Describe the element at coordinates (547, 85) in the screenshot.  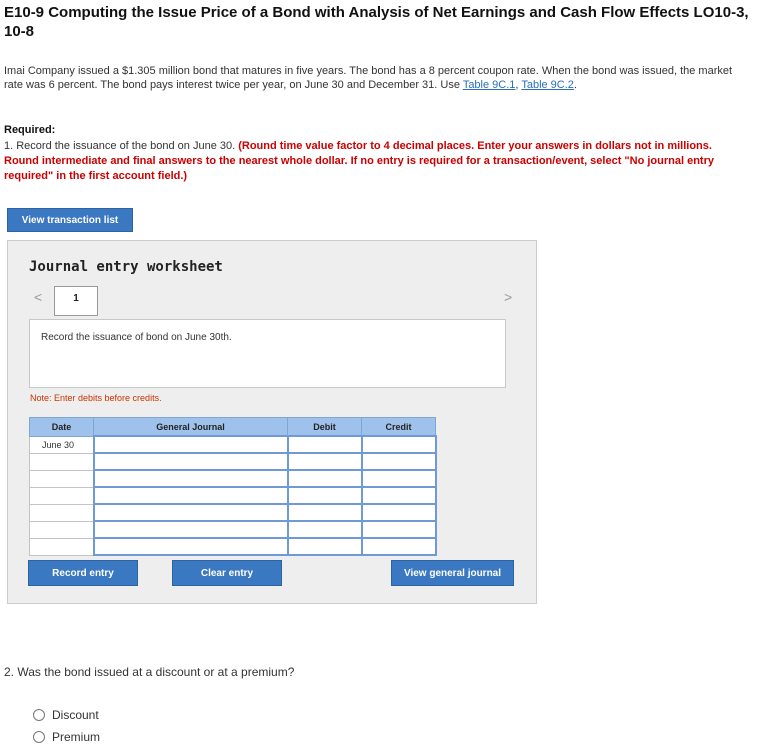
I see `table-9c2-link: Table 9C.2` at that location.